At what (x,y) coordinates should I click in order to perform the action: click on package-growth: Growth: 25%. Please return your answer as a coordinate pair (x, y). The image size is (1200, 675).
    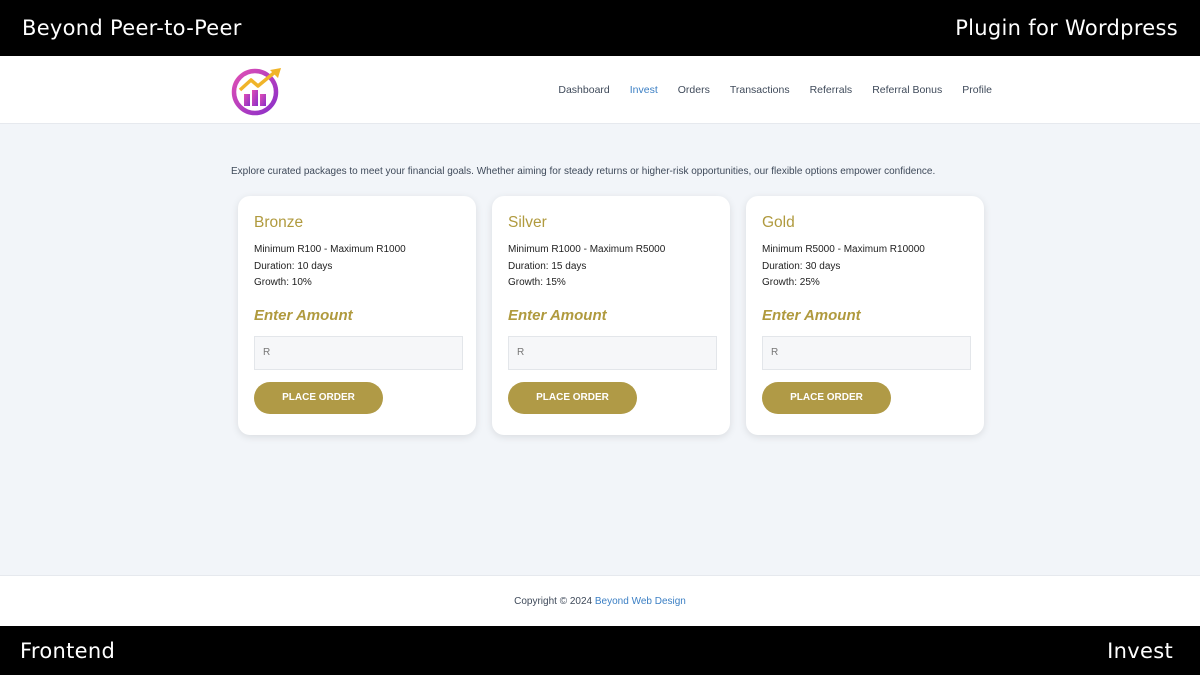
    Looking at the image, I should click on (791, 282).